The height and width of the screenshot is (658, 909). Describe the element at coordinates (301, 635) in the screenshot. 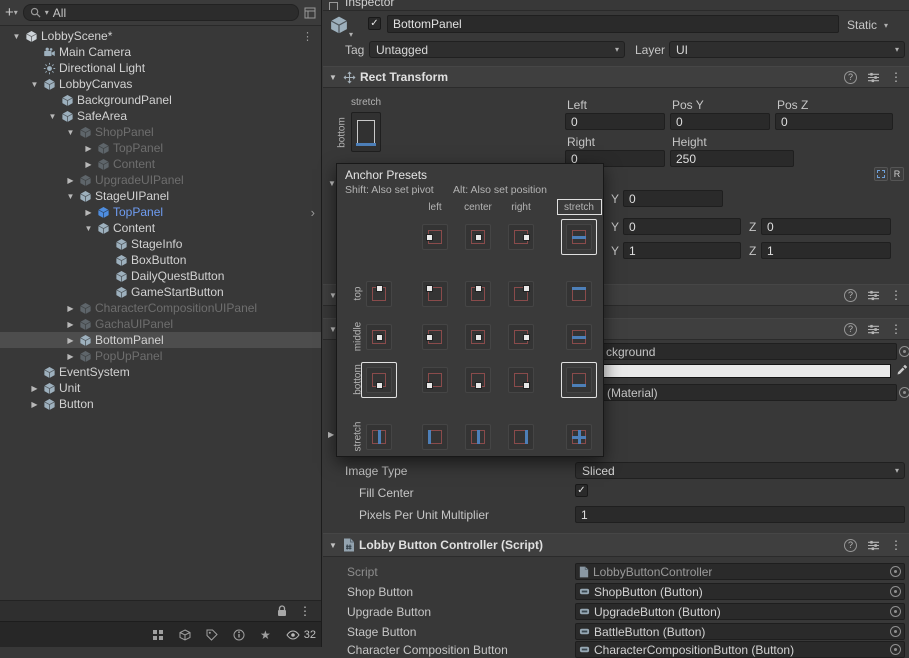

I see `scene-visibility-count: 32` at that location.